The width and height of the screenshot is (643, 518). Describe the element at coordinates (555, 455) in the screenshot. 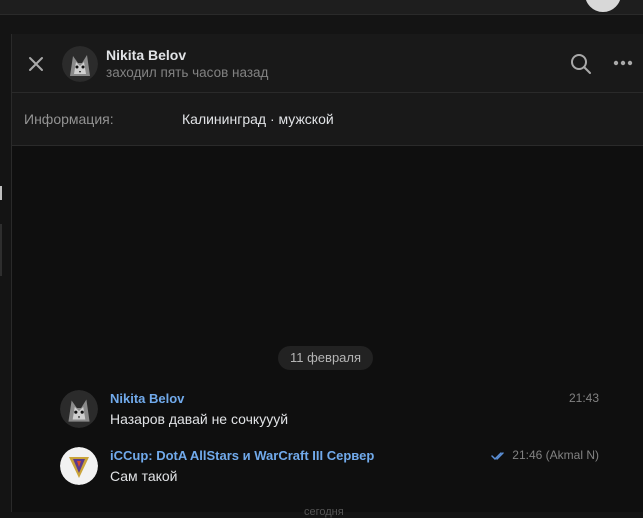

I see `message-time-sender: 21:46 (Akmal N)` at that location.